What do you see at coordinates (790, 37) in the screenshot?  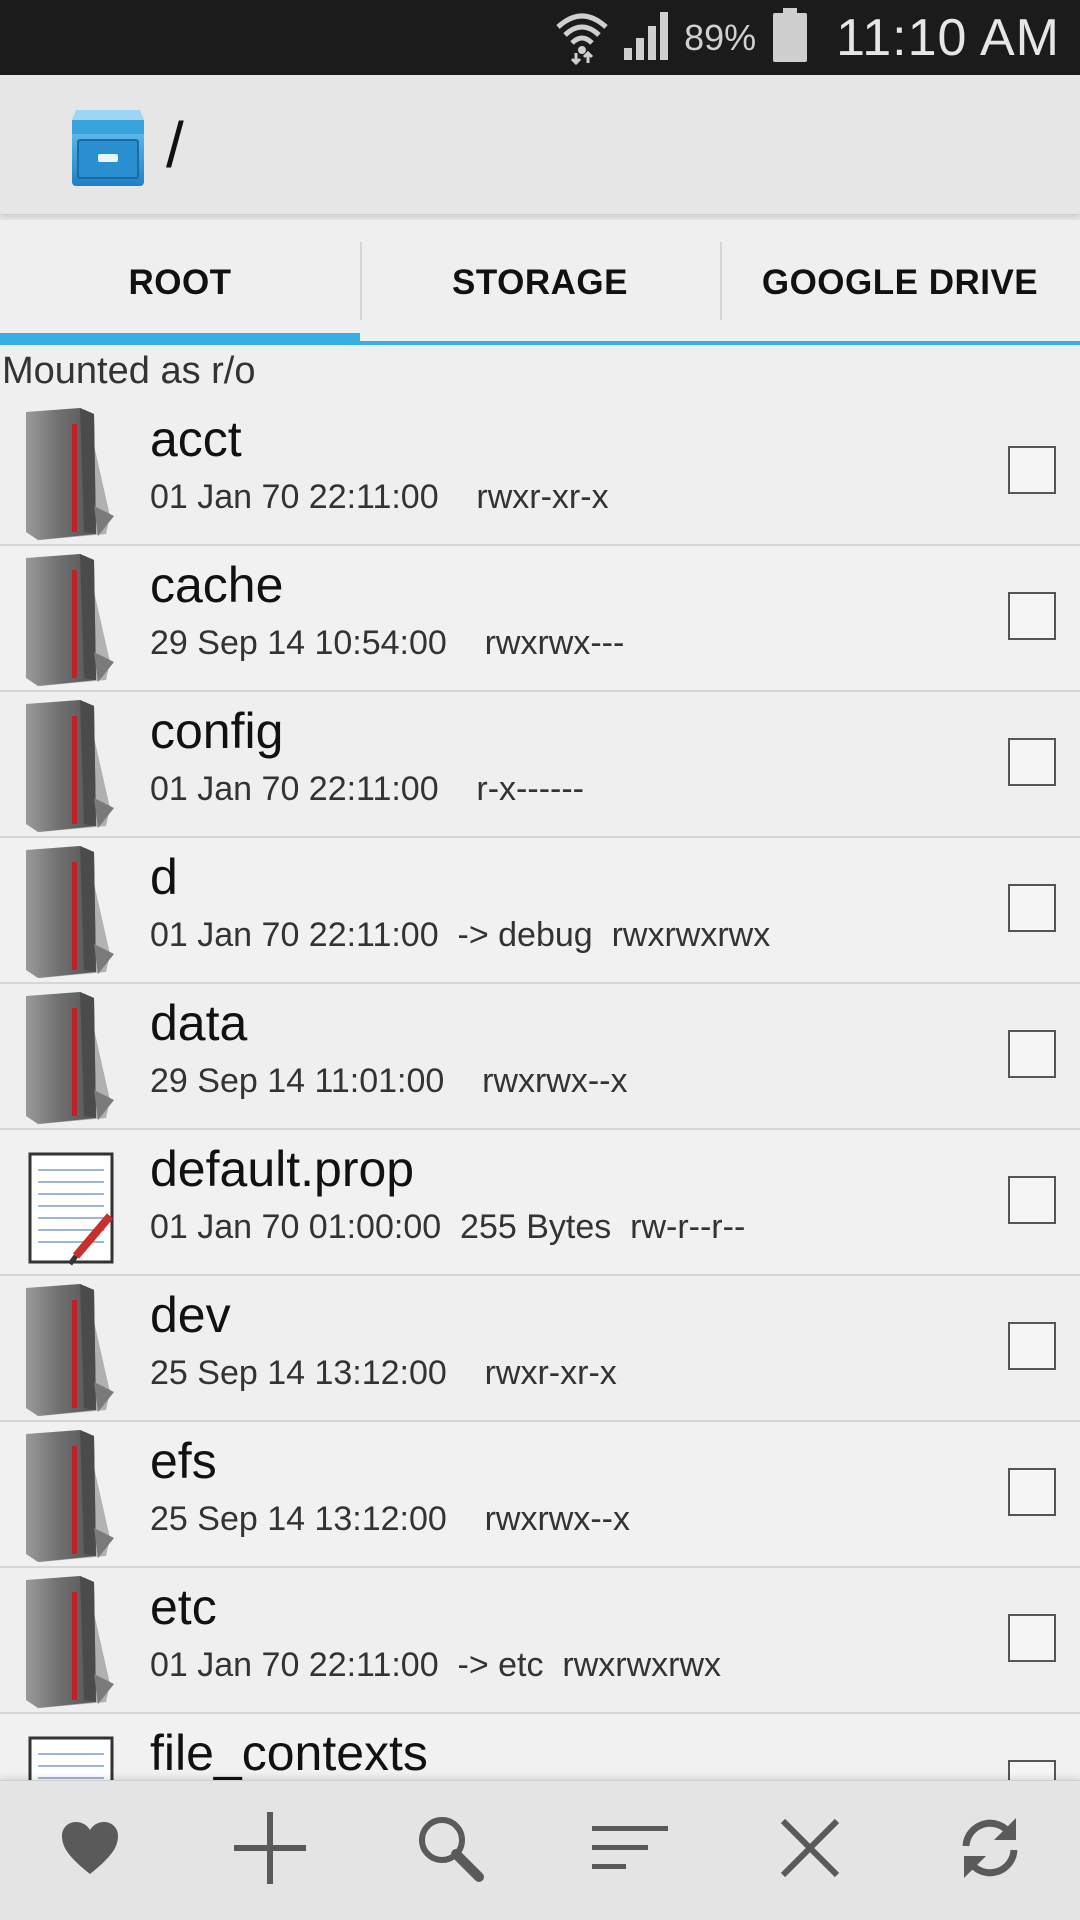 I see `battery-icon` at bounding box center [790, 37].